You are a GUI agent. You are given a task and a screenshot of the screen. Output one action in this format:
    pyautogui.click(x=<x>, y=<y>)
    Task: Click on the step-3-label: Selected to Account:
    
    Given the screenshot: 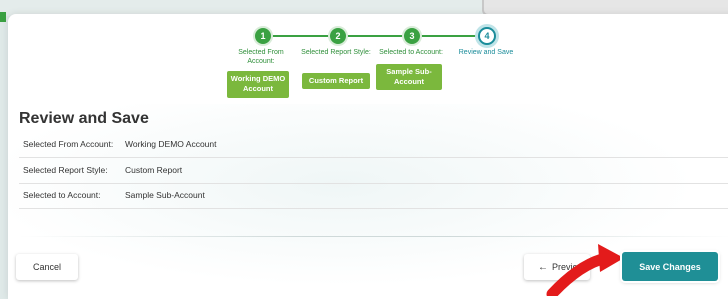 What is the action you would take?
    pyautogui.click(x=411, y=52)
    